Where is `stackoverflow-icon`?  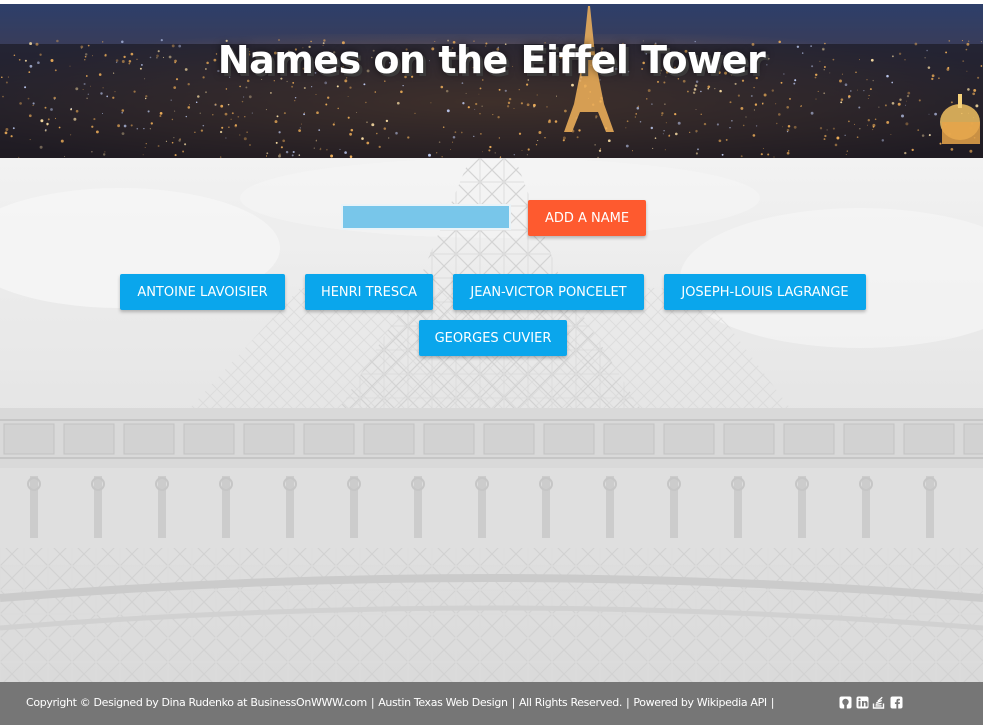 stackoverflow-icon is located at coordinates (879, 702).